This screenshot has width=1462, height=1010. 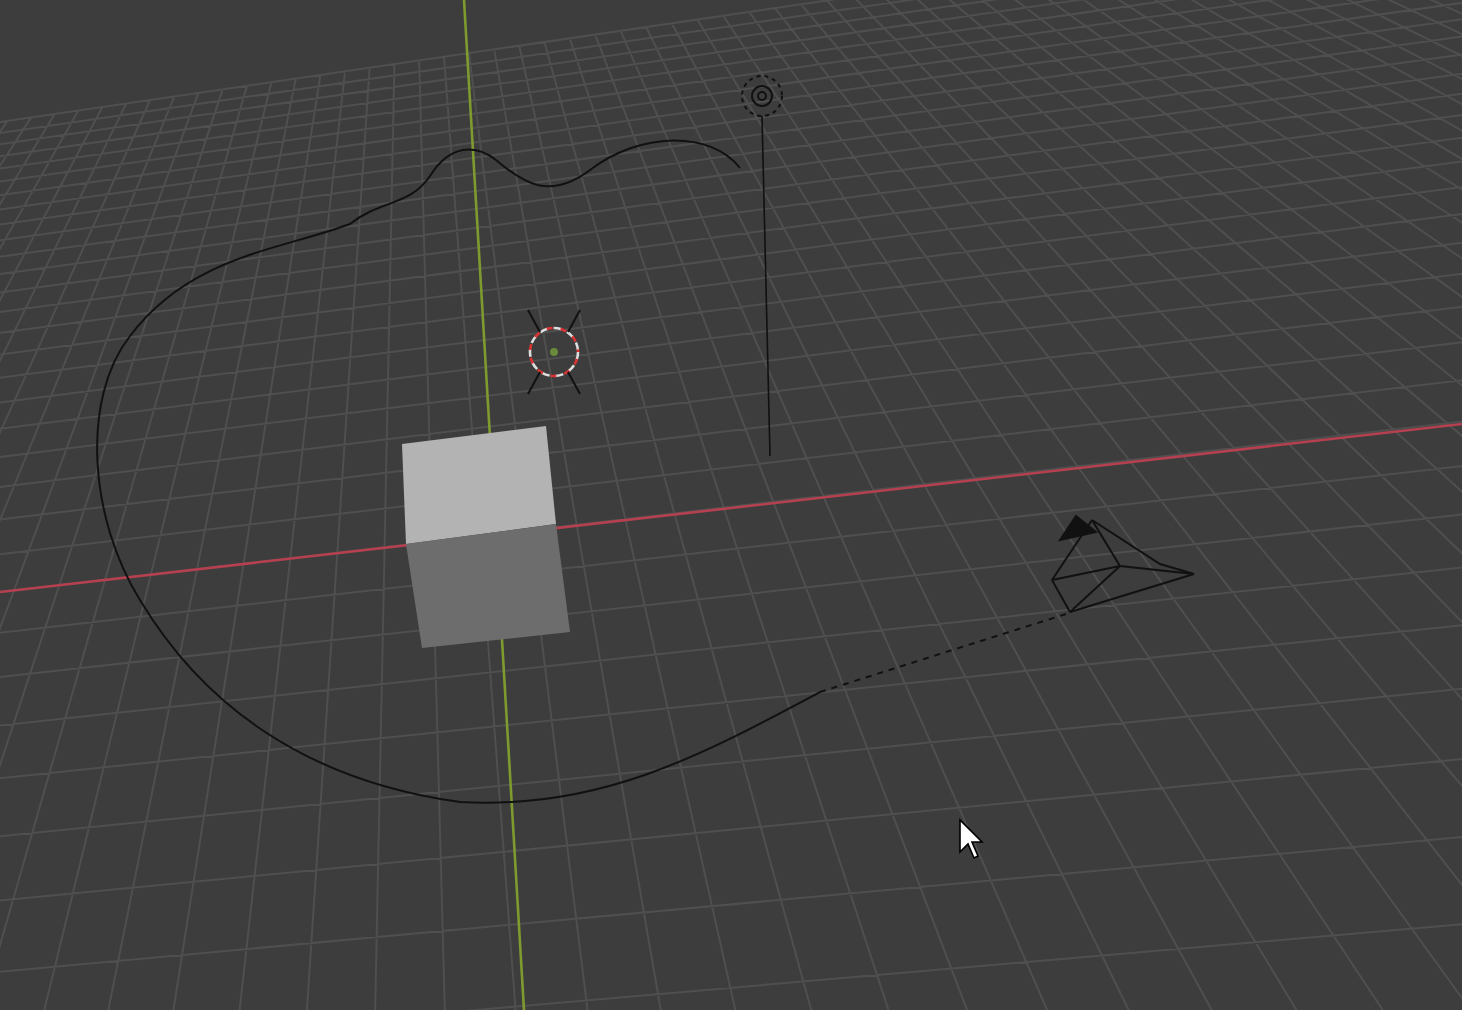 What do you see at coordinates (1123, 563) in the screenshot?
I see `camera-drawing` at bounding box center [1123, 563].